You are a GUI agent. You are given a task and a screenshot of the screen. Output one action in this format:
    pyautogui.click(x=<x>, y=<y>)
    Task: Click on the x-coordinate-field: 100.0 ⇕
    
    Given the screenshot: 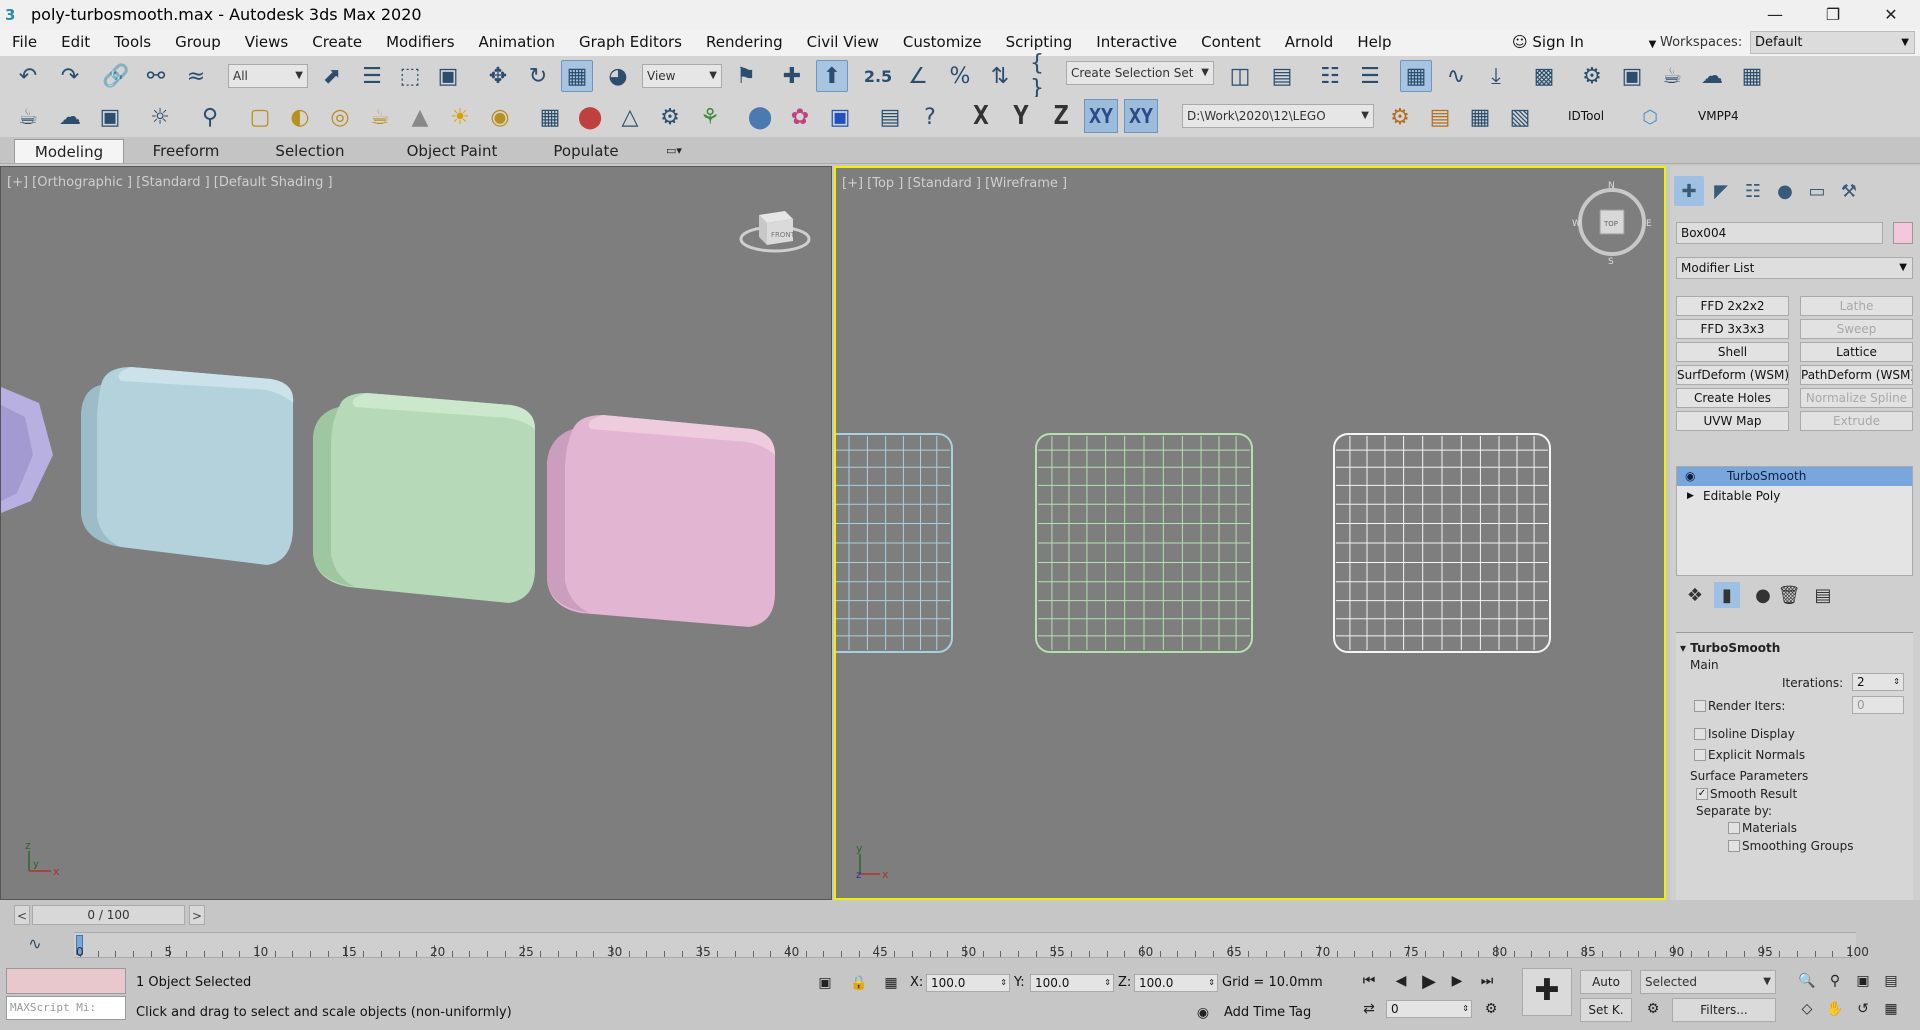 What is the action you would take?
    pyautogui.click(x=968, y=983)
    